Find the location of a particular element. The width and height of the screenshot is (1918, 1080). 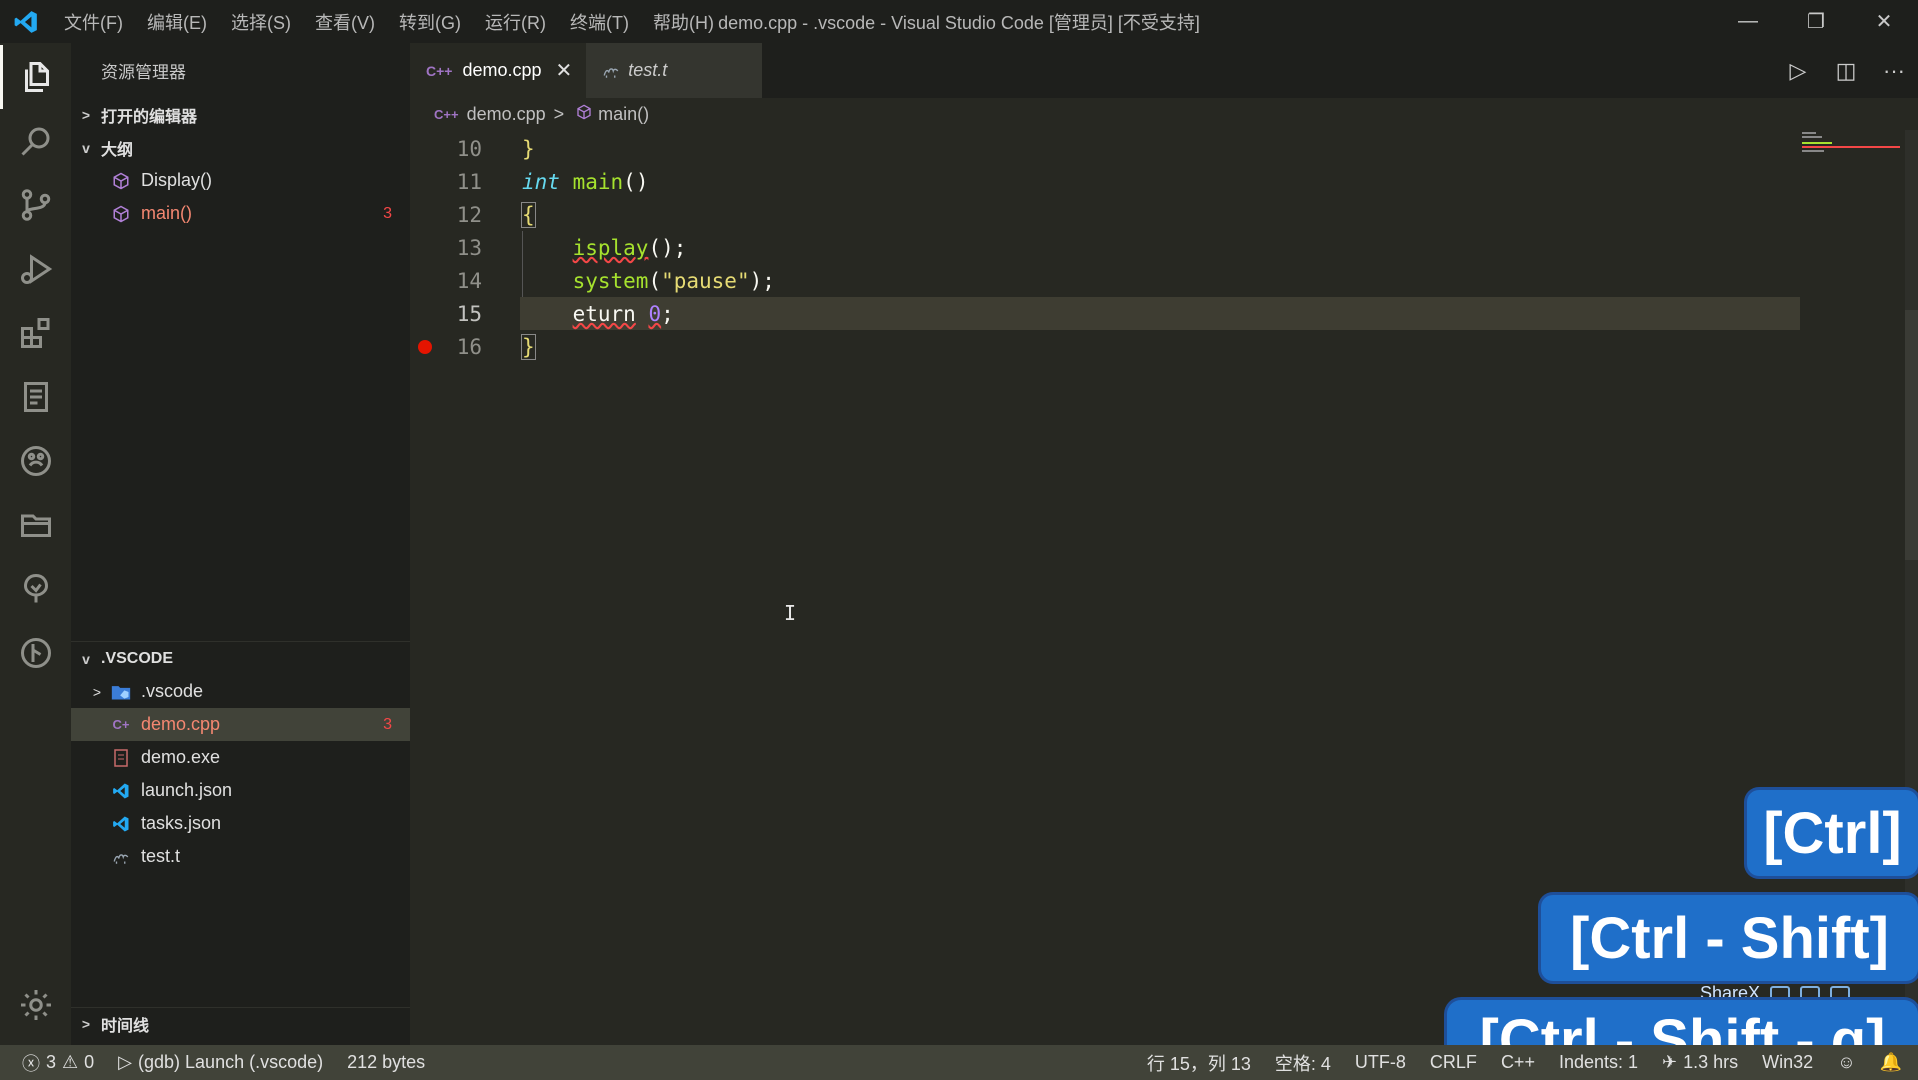

tab-demo-cpp: C++ demo.cpp ✕ is located at coordinates (498, 70).